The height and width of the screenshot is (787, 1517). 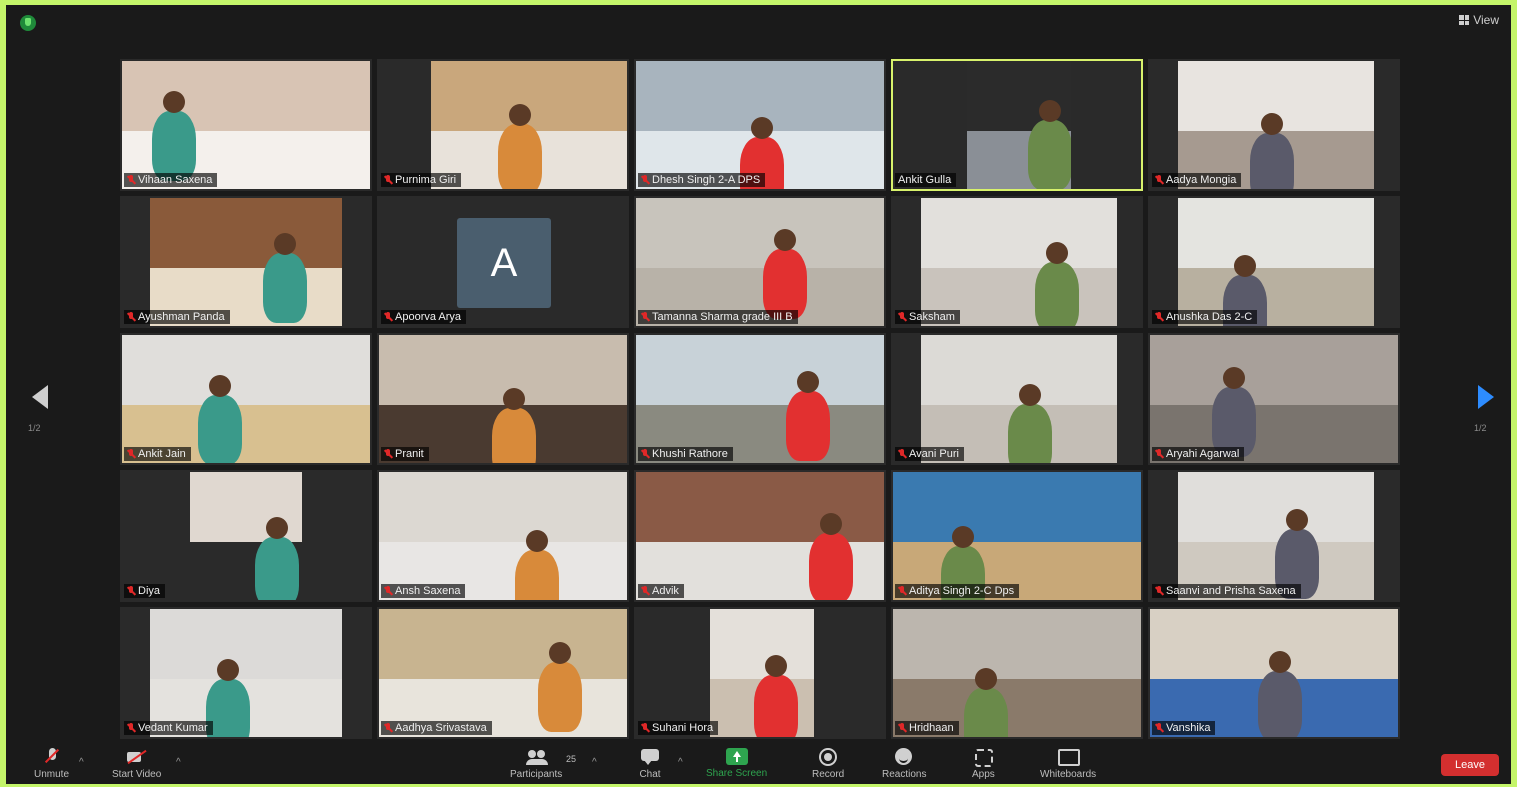 I want to click on participant-name: Anushka Das 2-C, so click(x=1209, y=317).